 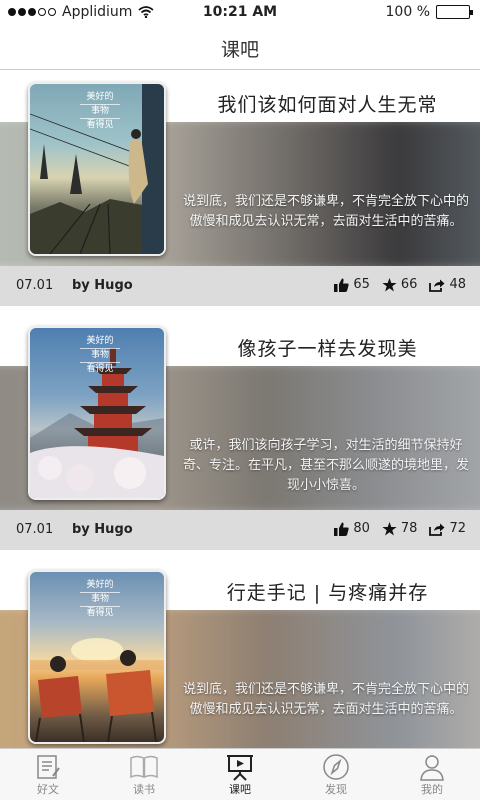 I want to click on like-count: 80, so click(x=361, y=528).